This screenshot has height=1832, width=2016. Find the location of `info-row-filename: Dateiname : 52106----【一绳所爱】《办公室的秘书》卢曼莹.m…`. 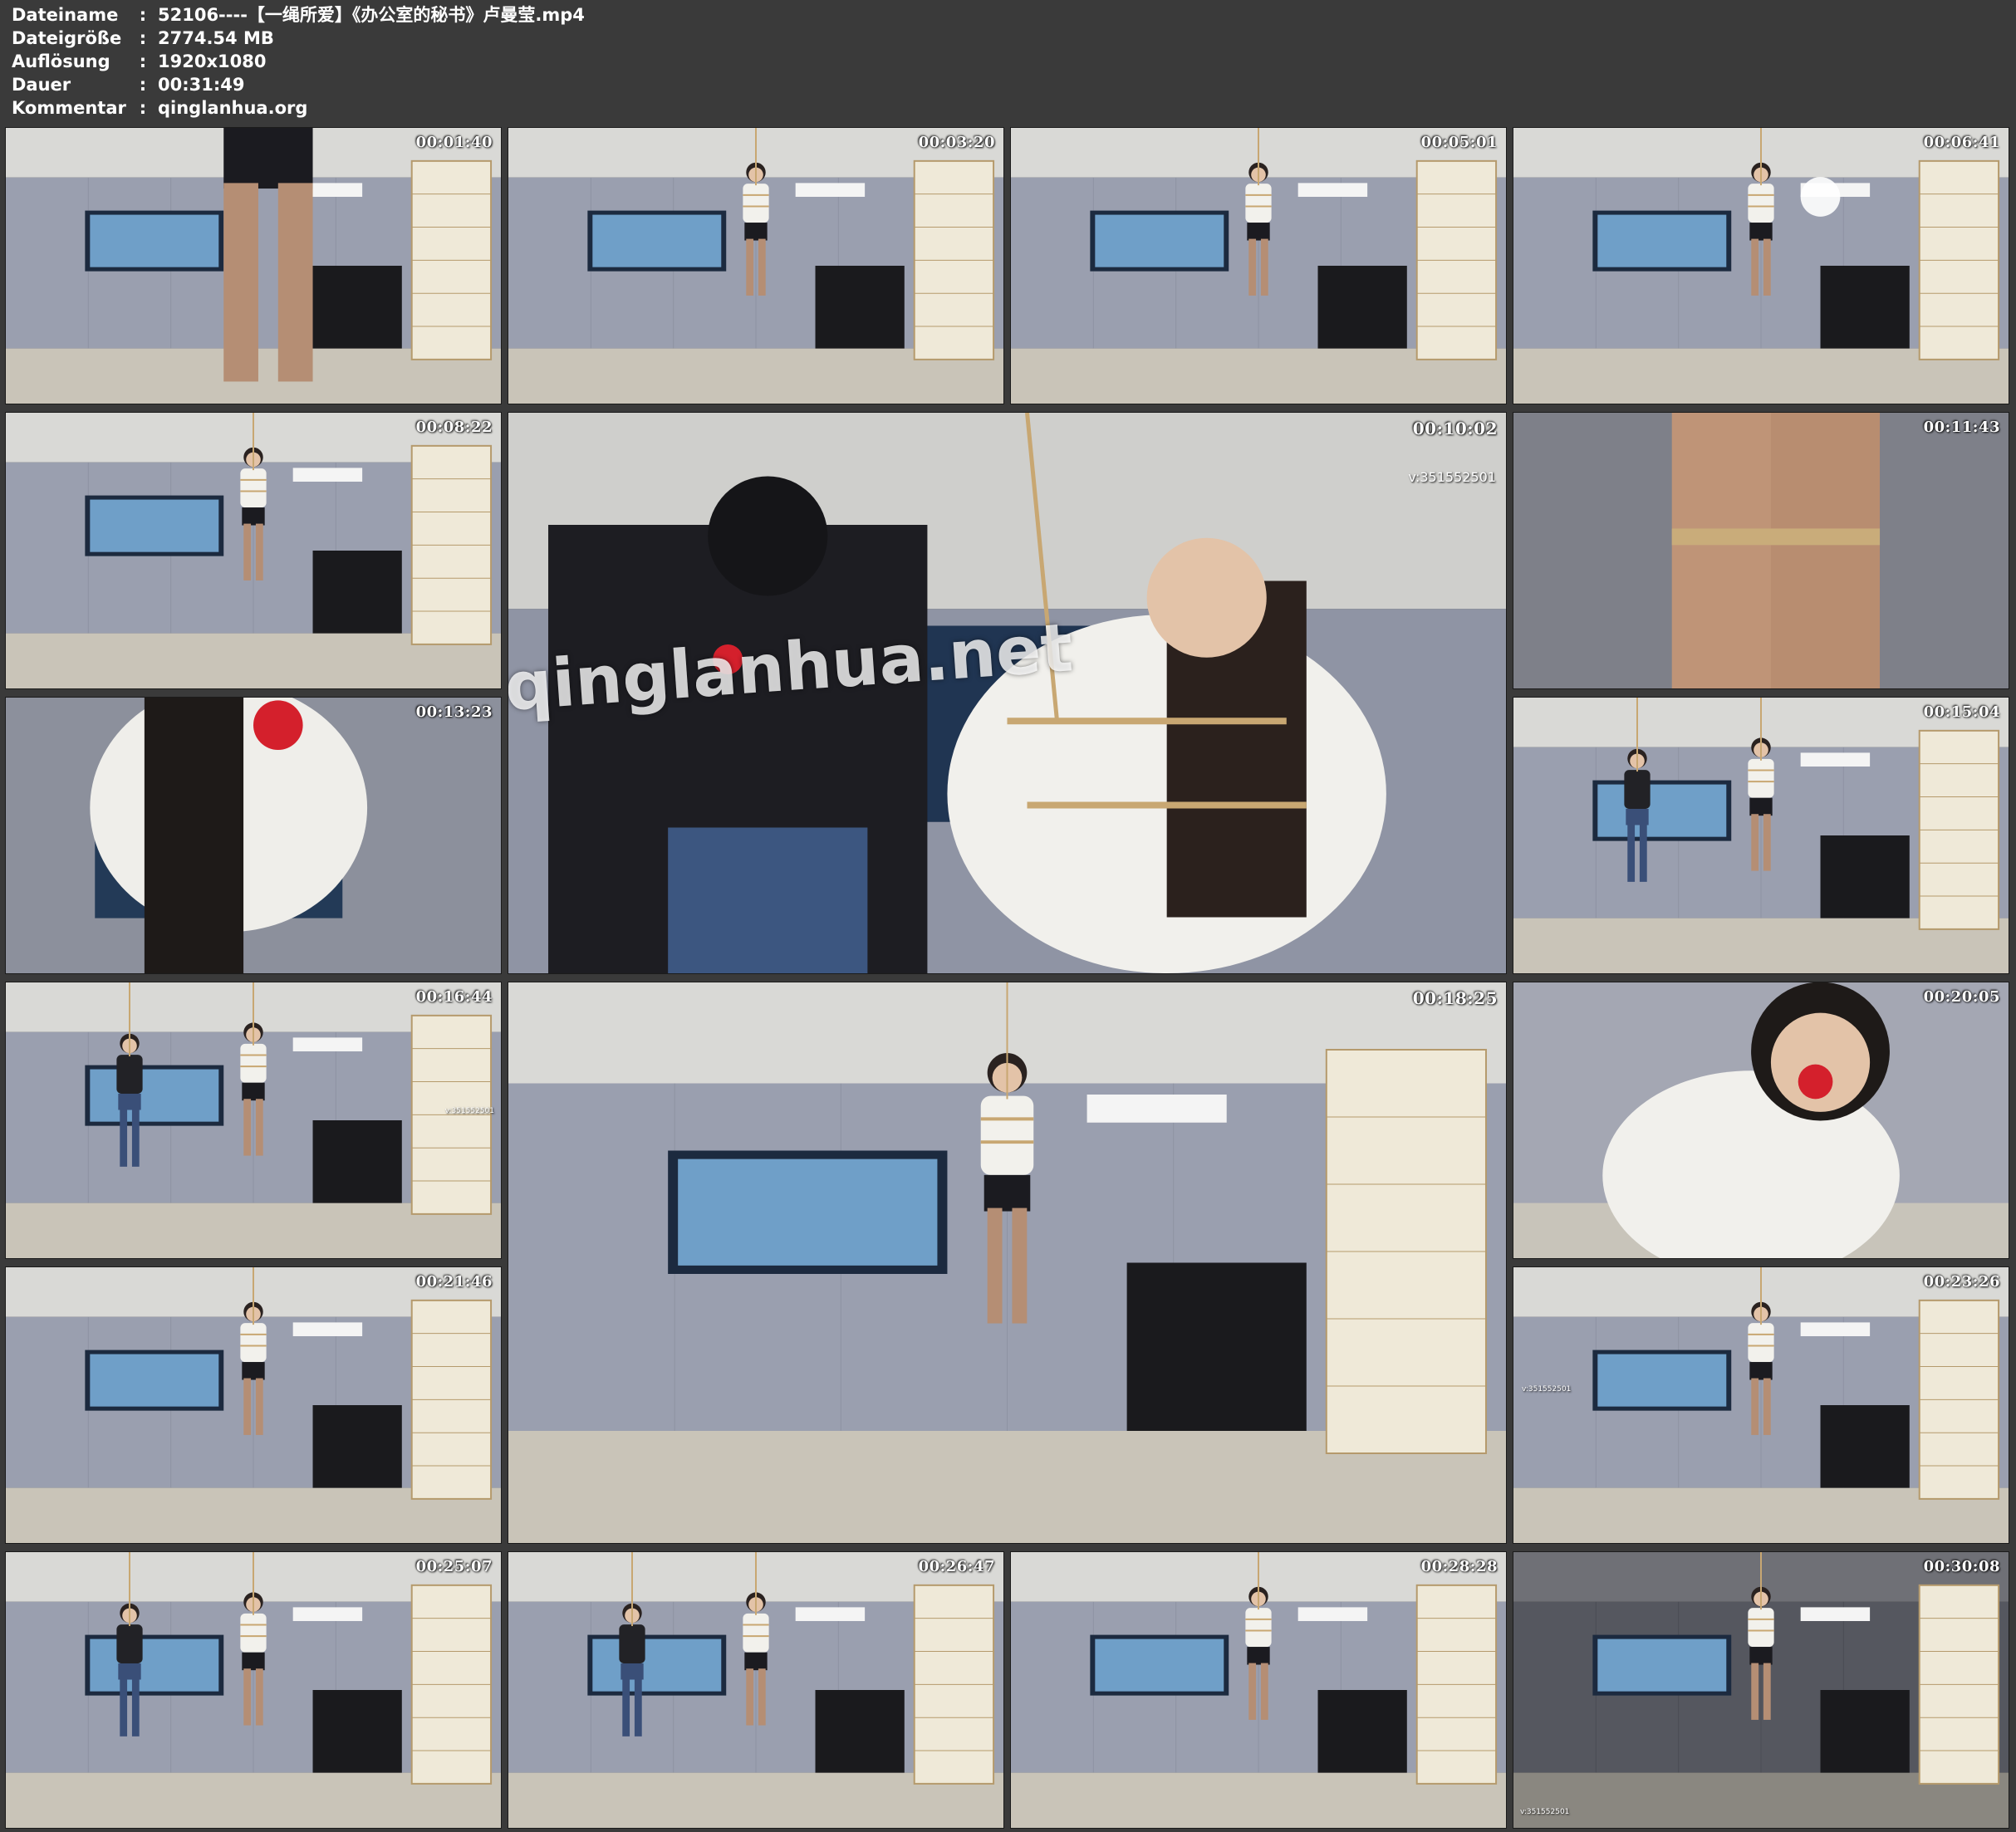

info-row-filename: Dateiname : 52106----【一绳所爱】《办公室的秘书》卢曼莹.m… is located at coordinates (298, 15).